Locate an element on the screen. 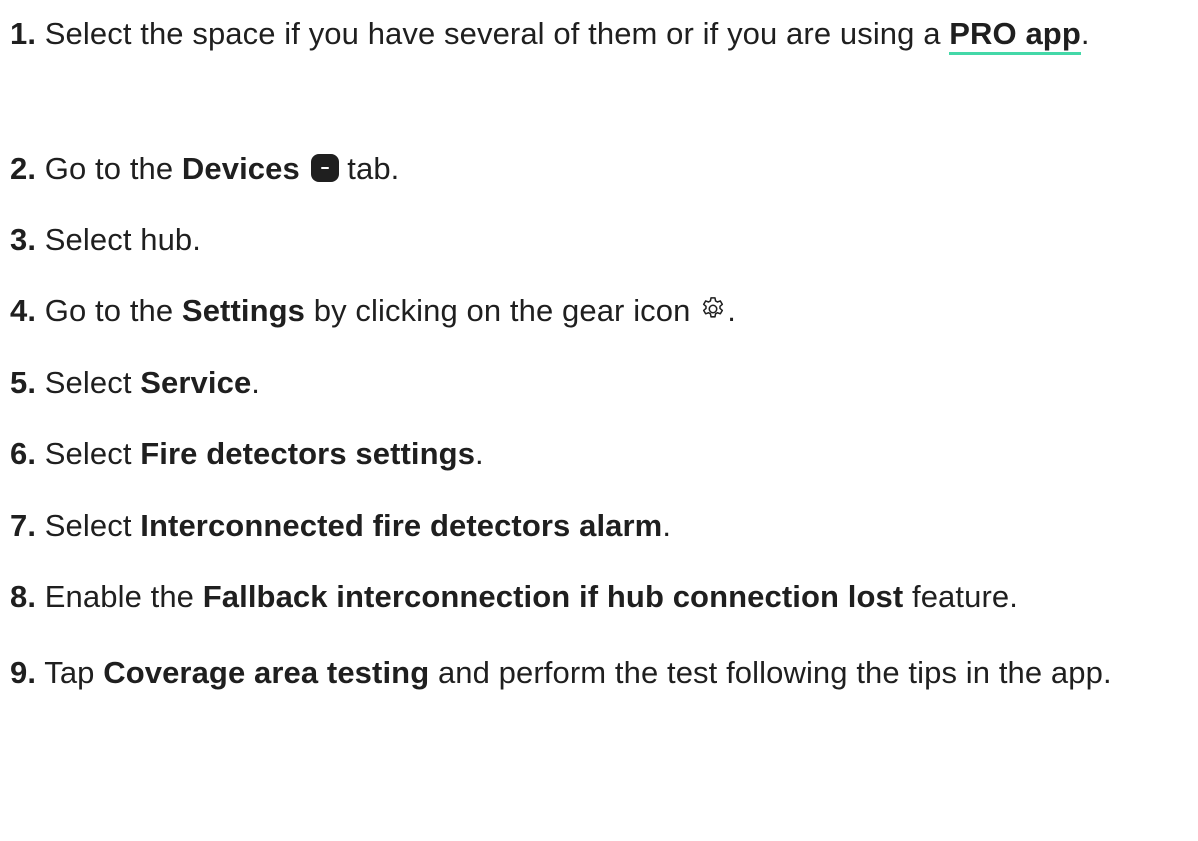 The height and width of the screenshot is (841, 1198). coverage-area-testing-label: Coverage area testing is located at coordinates (266, 672).